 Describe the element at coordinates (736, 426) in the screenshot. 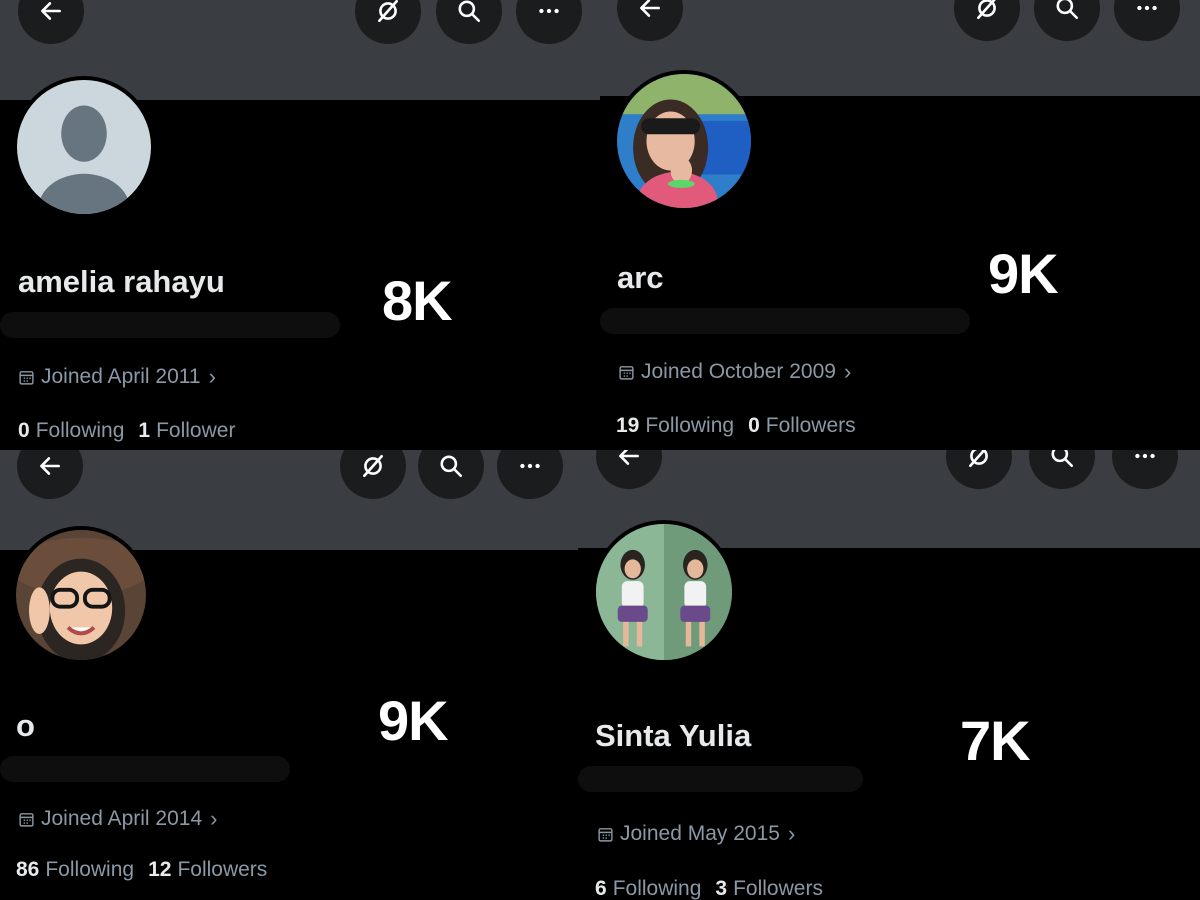

I see `follow-stats: 19 Following 0 Followers` at that location.